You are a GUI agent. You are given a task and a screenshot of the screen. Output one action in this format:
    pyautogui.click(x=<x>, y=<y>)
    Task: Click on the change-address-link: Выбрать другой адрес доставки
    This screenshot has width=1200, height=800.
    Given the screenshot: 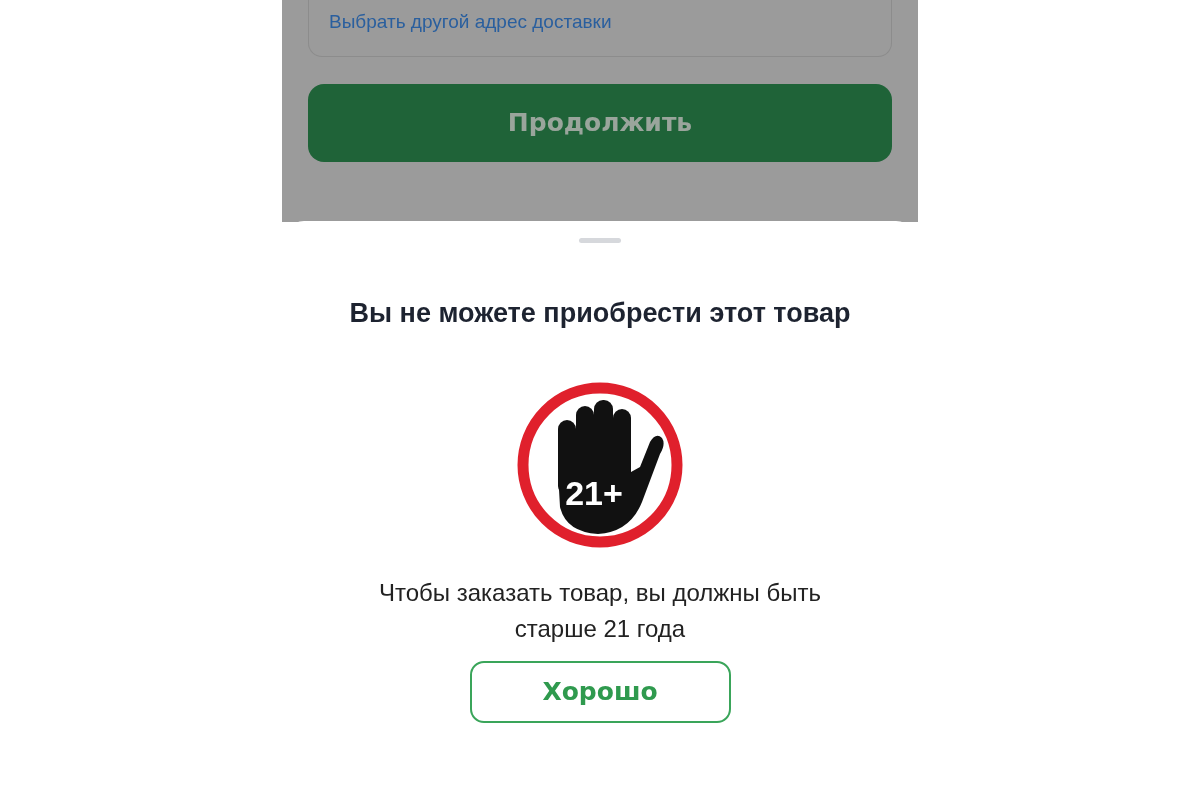 What is the action you would take?
    pyautogui.click(x=470, y=21)
    